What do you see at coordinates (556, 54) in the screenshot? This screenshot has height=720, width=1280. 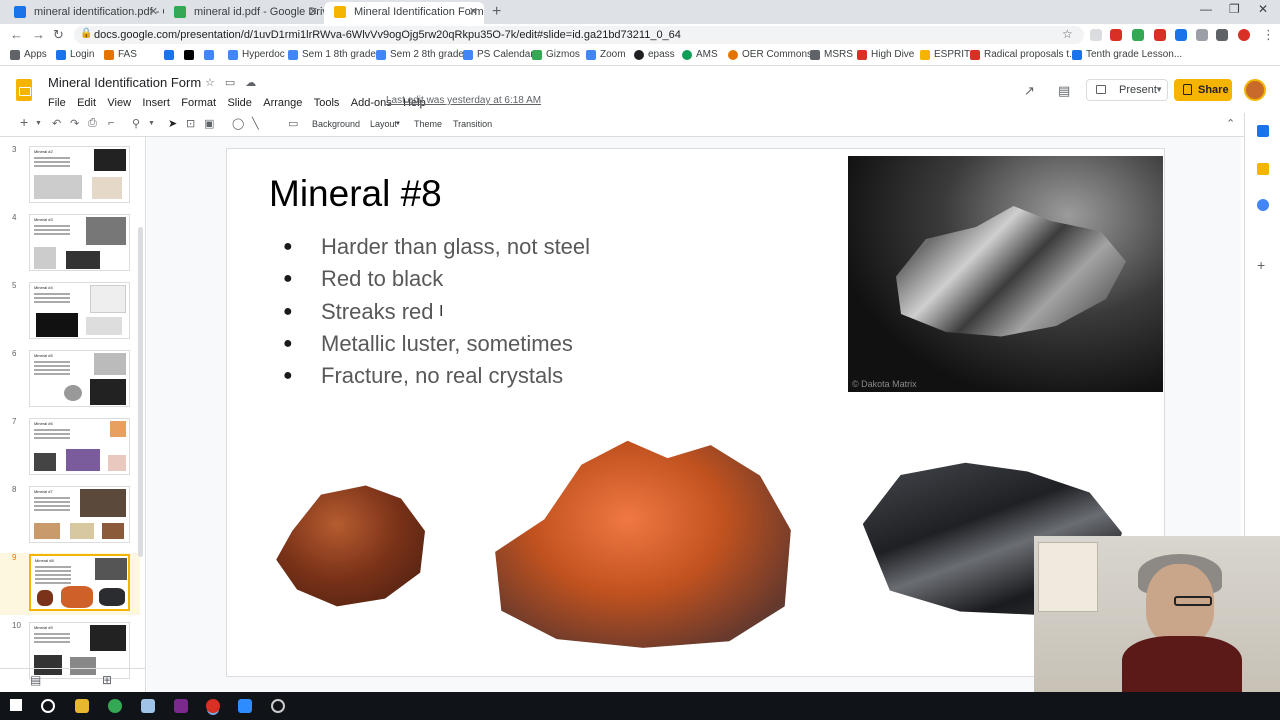 I see `bookmark-gizmos: Gizmos` at bounding box center [556, 54].